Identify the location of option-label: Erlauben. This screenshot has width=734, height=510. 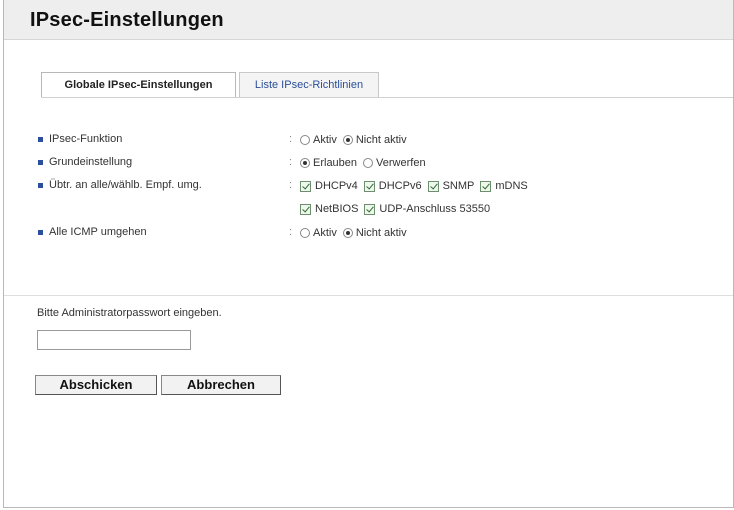
(335, 163).